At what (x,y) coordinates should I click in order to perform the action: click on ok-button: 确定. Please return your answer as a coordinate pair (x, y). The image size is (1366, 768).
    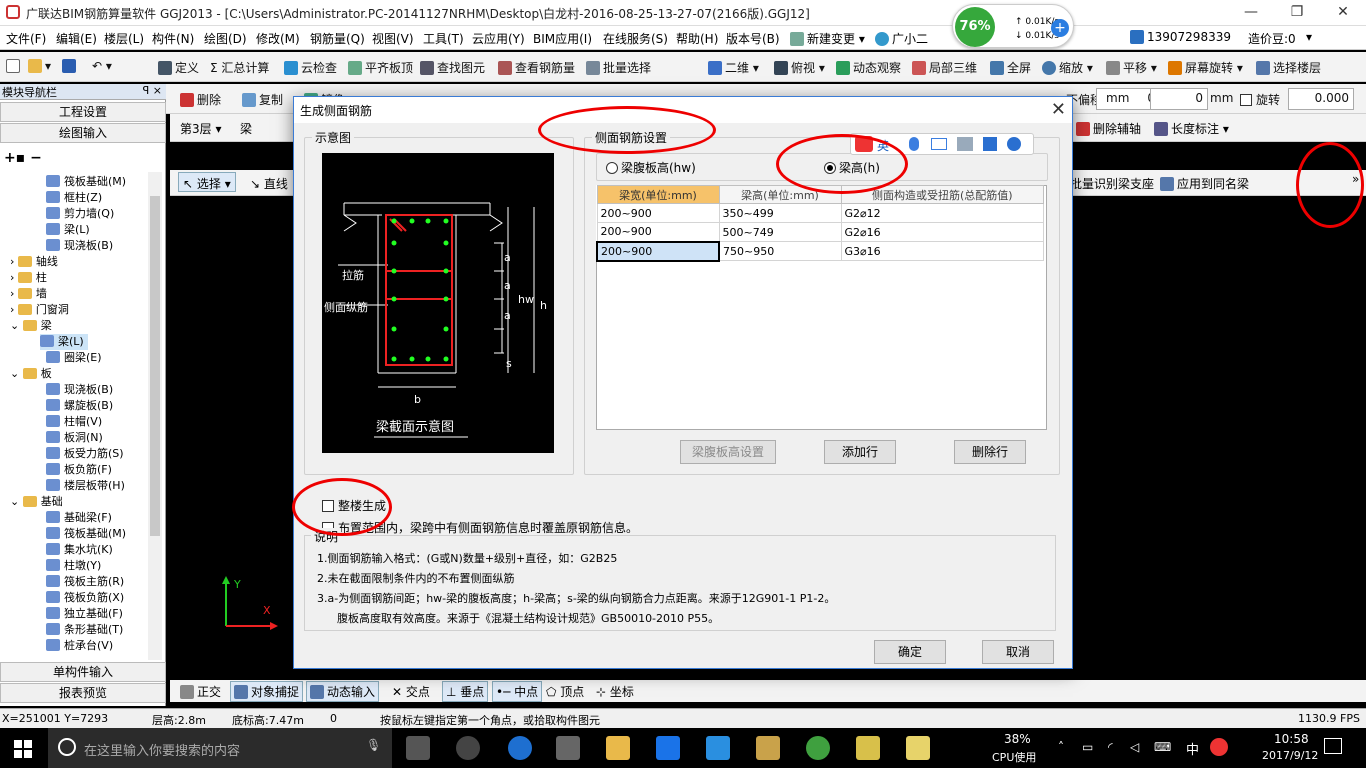
    Looking at the image, I should click on (910, 652).